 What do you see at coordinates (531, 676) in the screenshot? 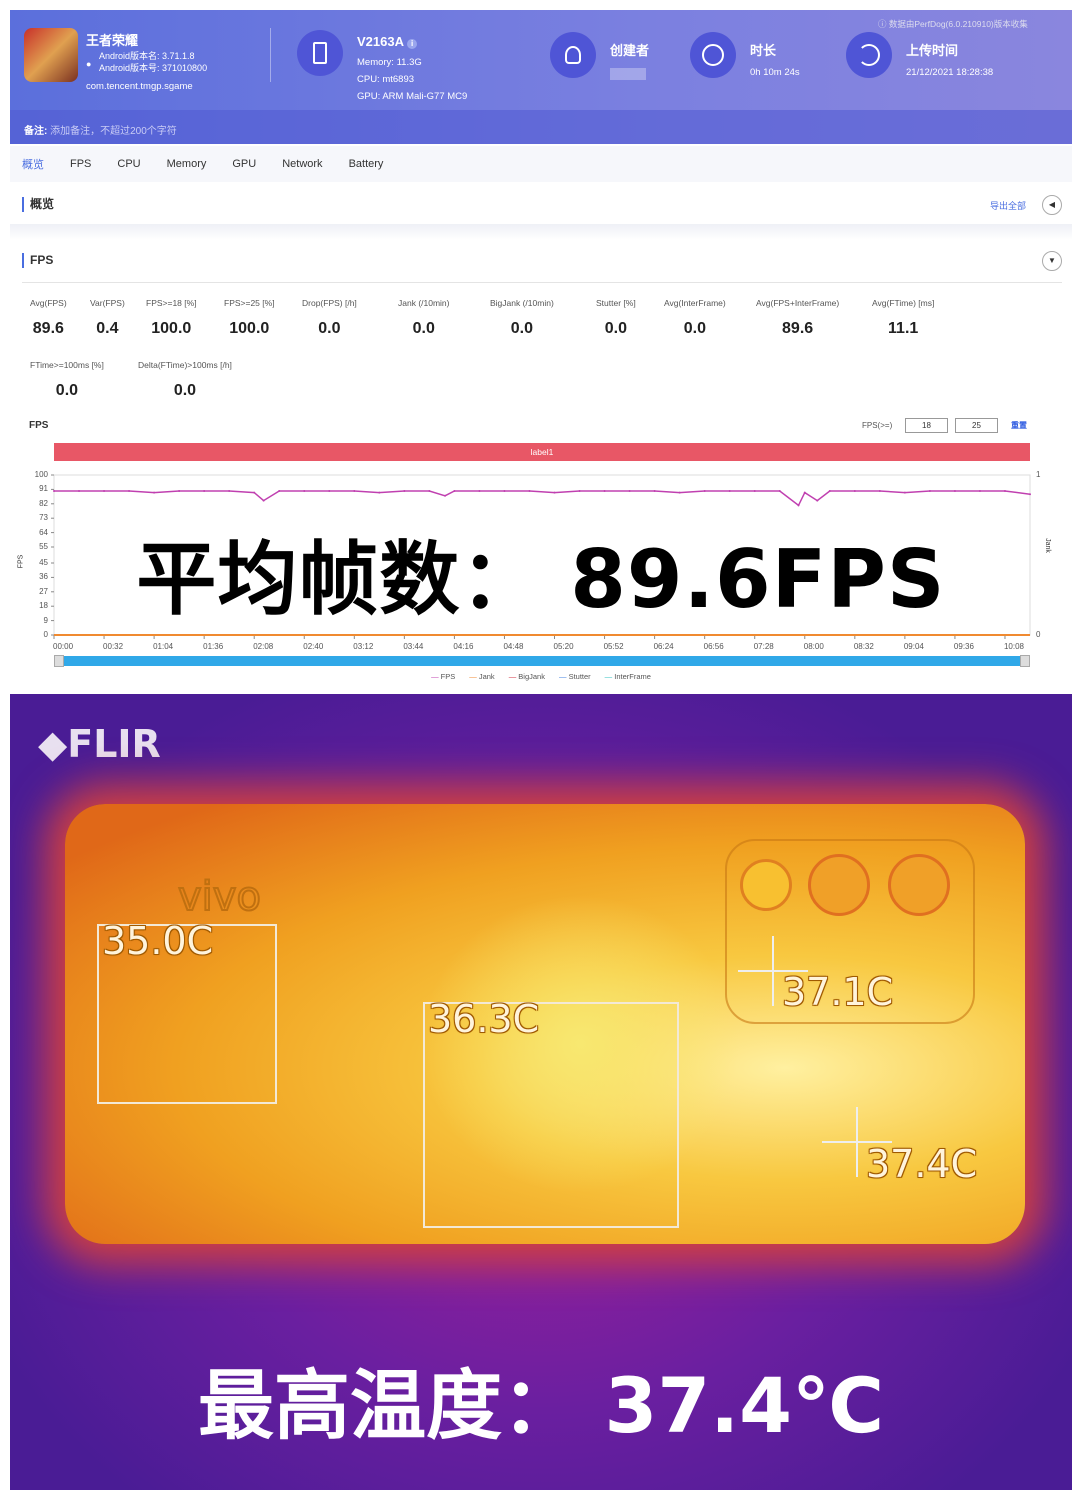
I see `legend-label: BigJank` at bounding box center [531, 676].